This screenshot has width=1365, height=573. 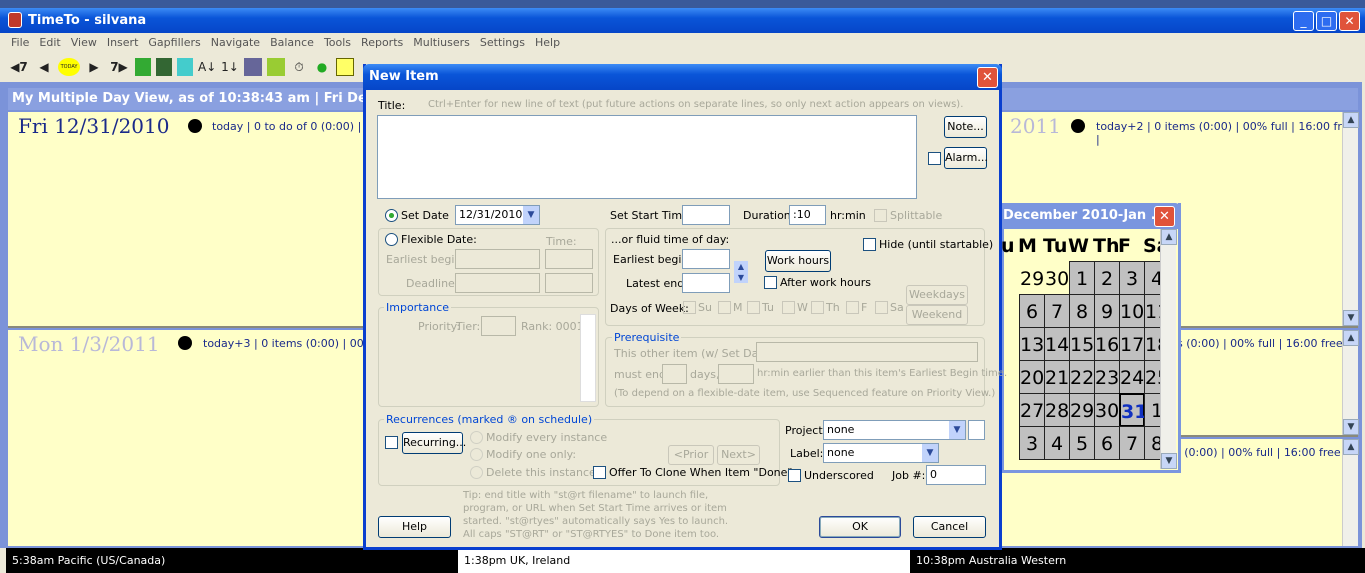 I want to click on flexible-date-radio, so click(x=391, y=239).